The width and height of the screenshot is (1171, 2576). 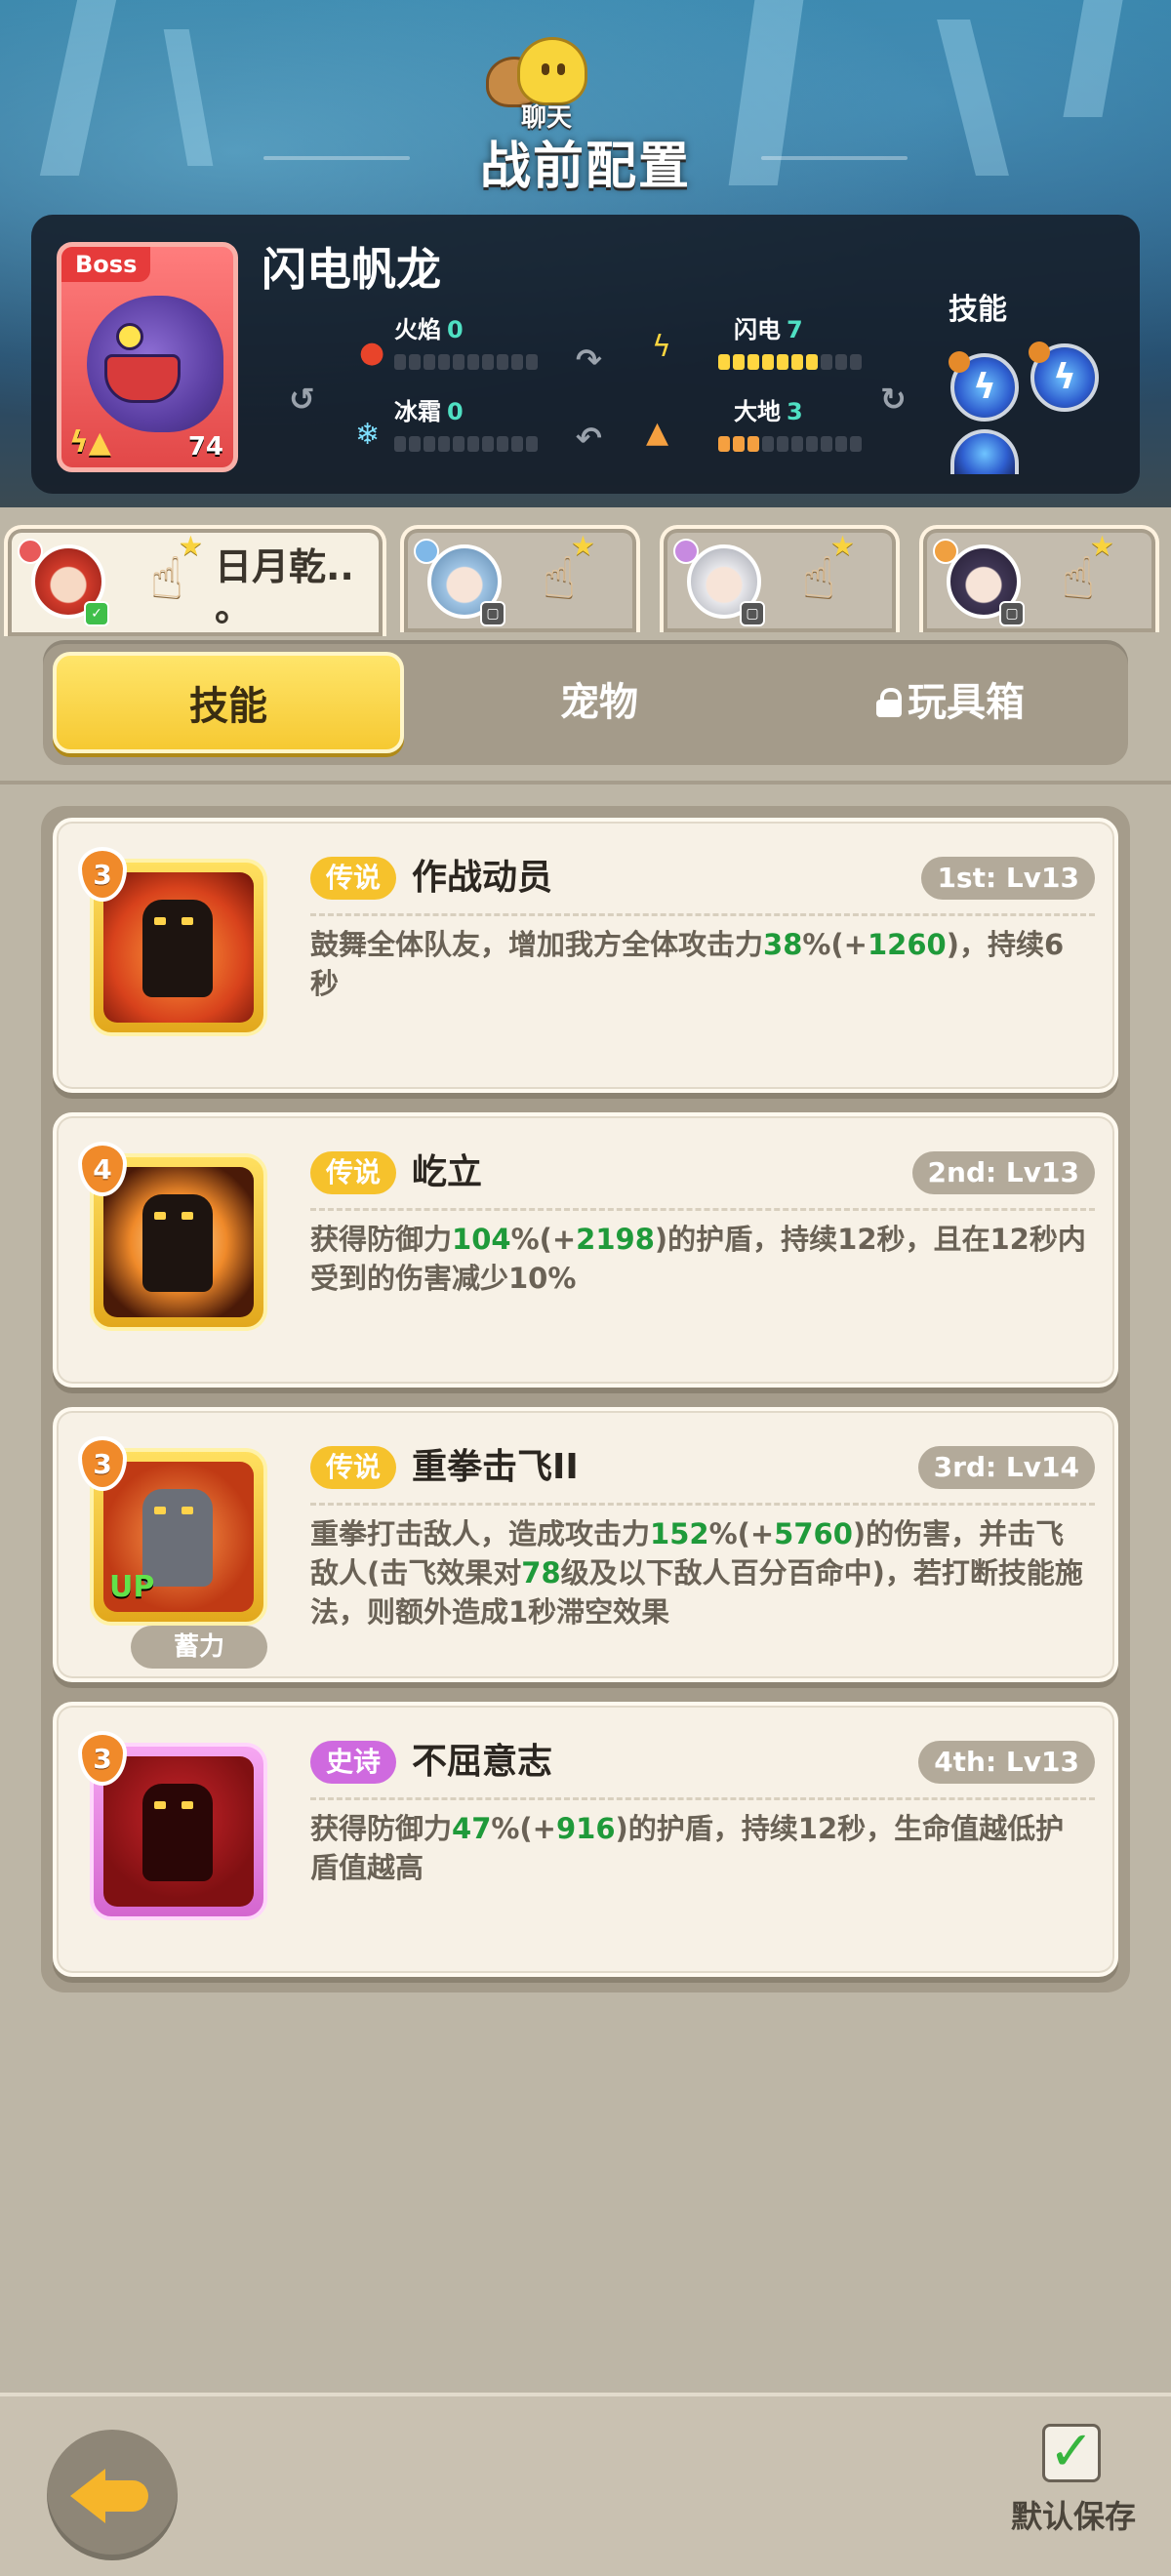 What do you see at coordinates (790, 362) in the screenshot?
I see `element-lightning-bar` at bounding box center [790, 362].